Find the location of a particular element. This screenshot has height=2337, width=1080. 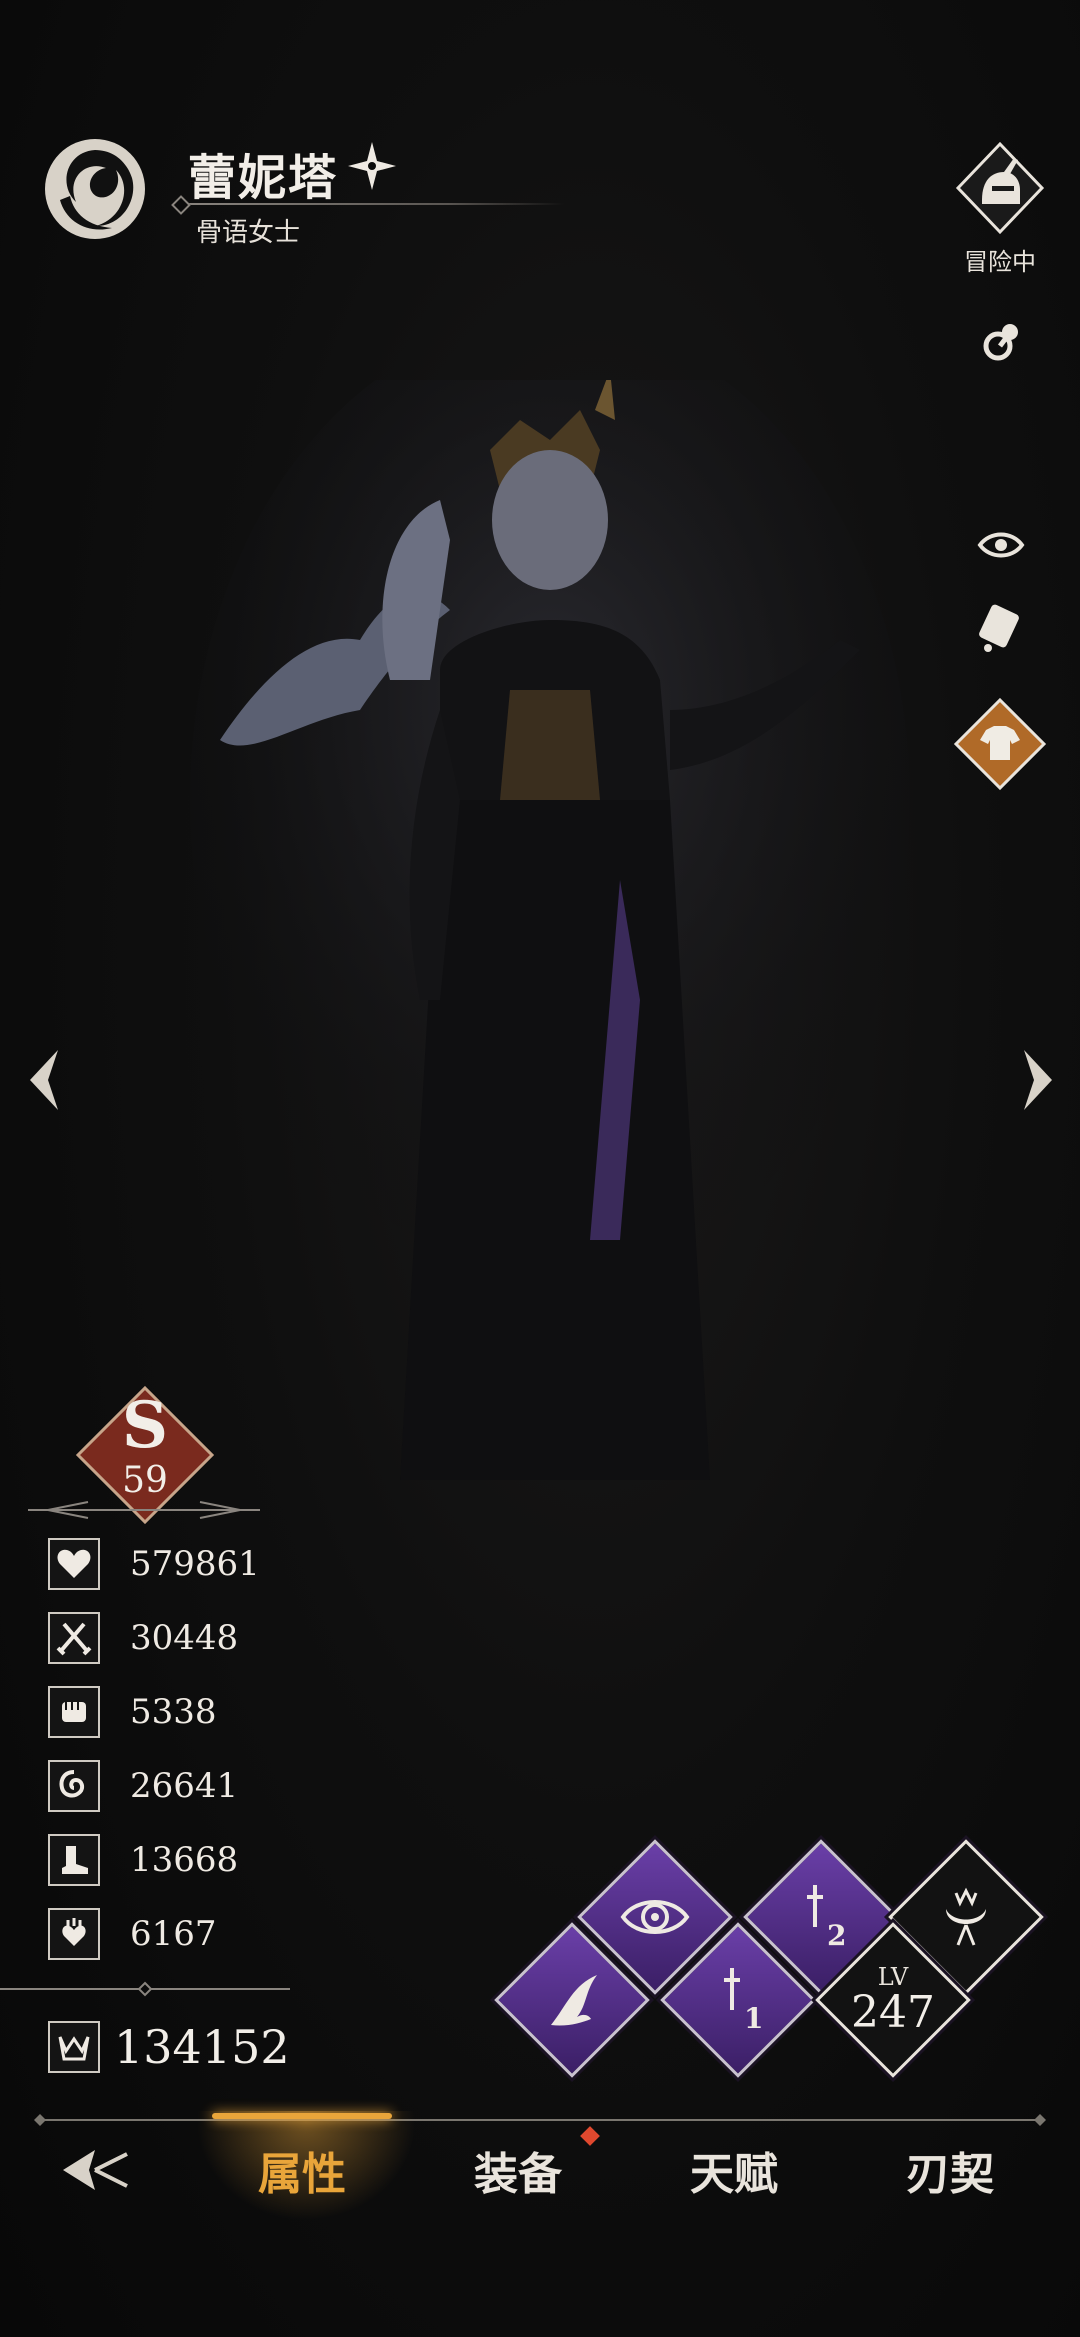

voice-pin-icon is located at coordinates (1001, 343).